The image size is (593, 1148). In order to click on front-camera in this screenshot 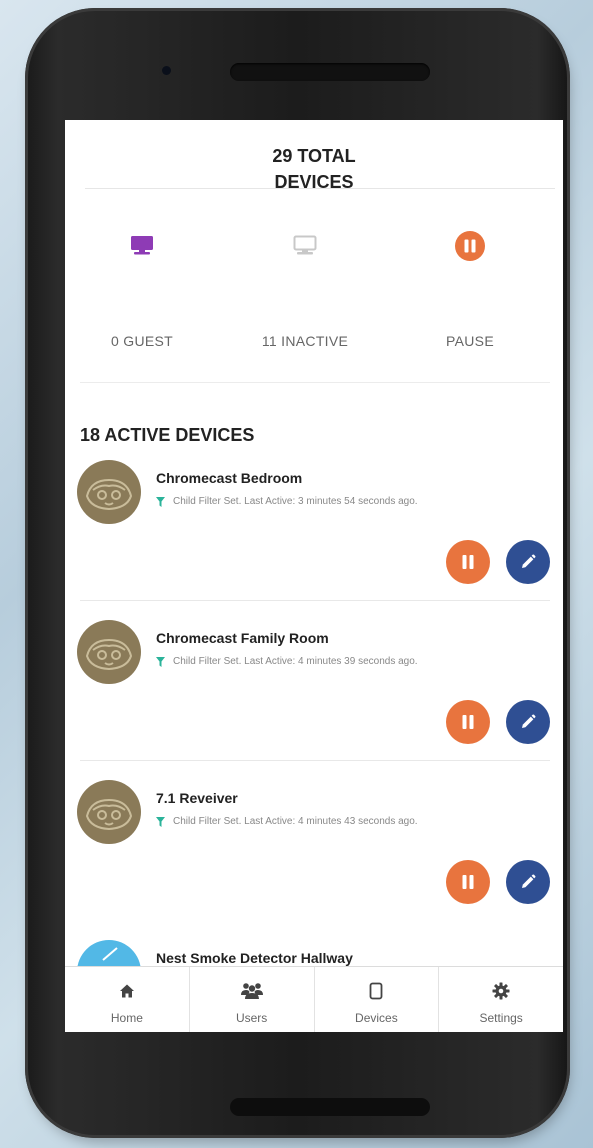, I will do `click(166, 70)`.